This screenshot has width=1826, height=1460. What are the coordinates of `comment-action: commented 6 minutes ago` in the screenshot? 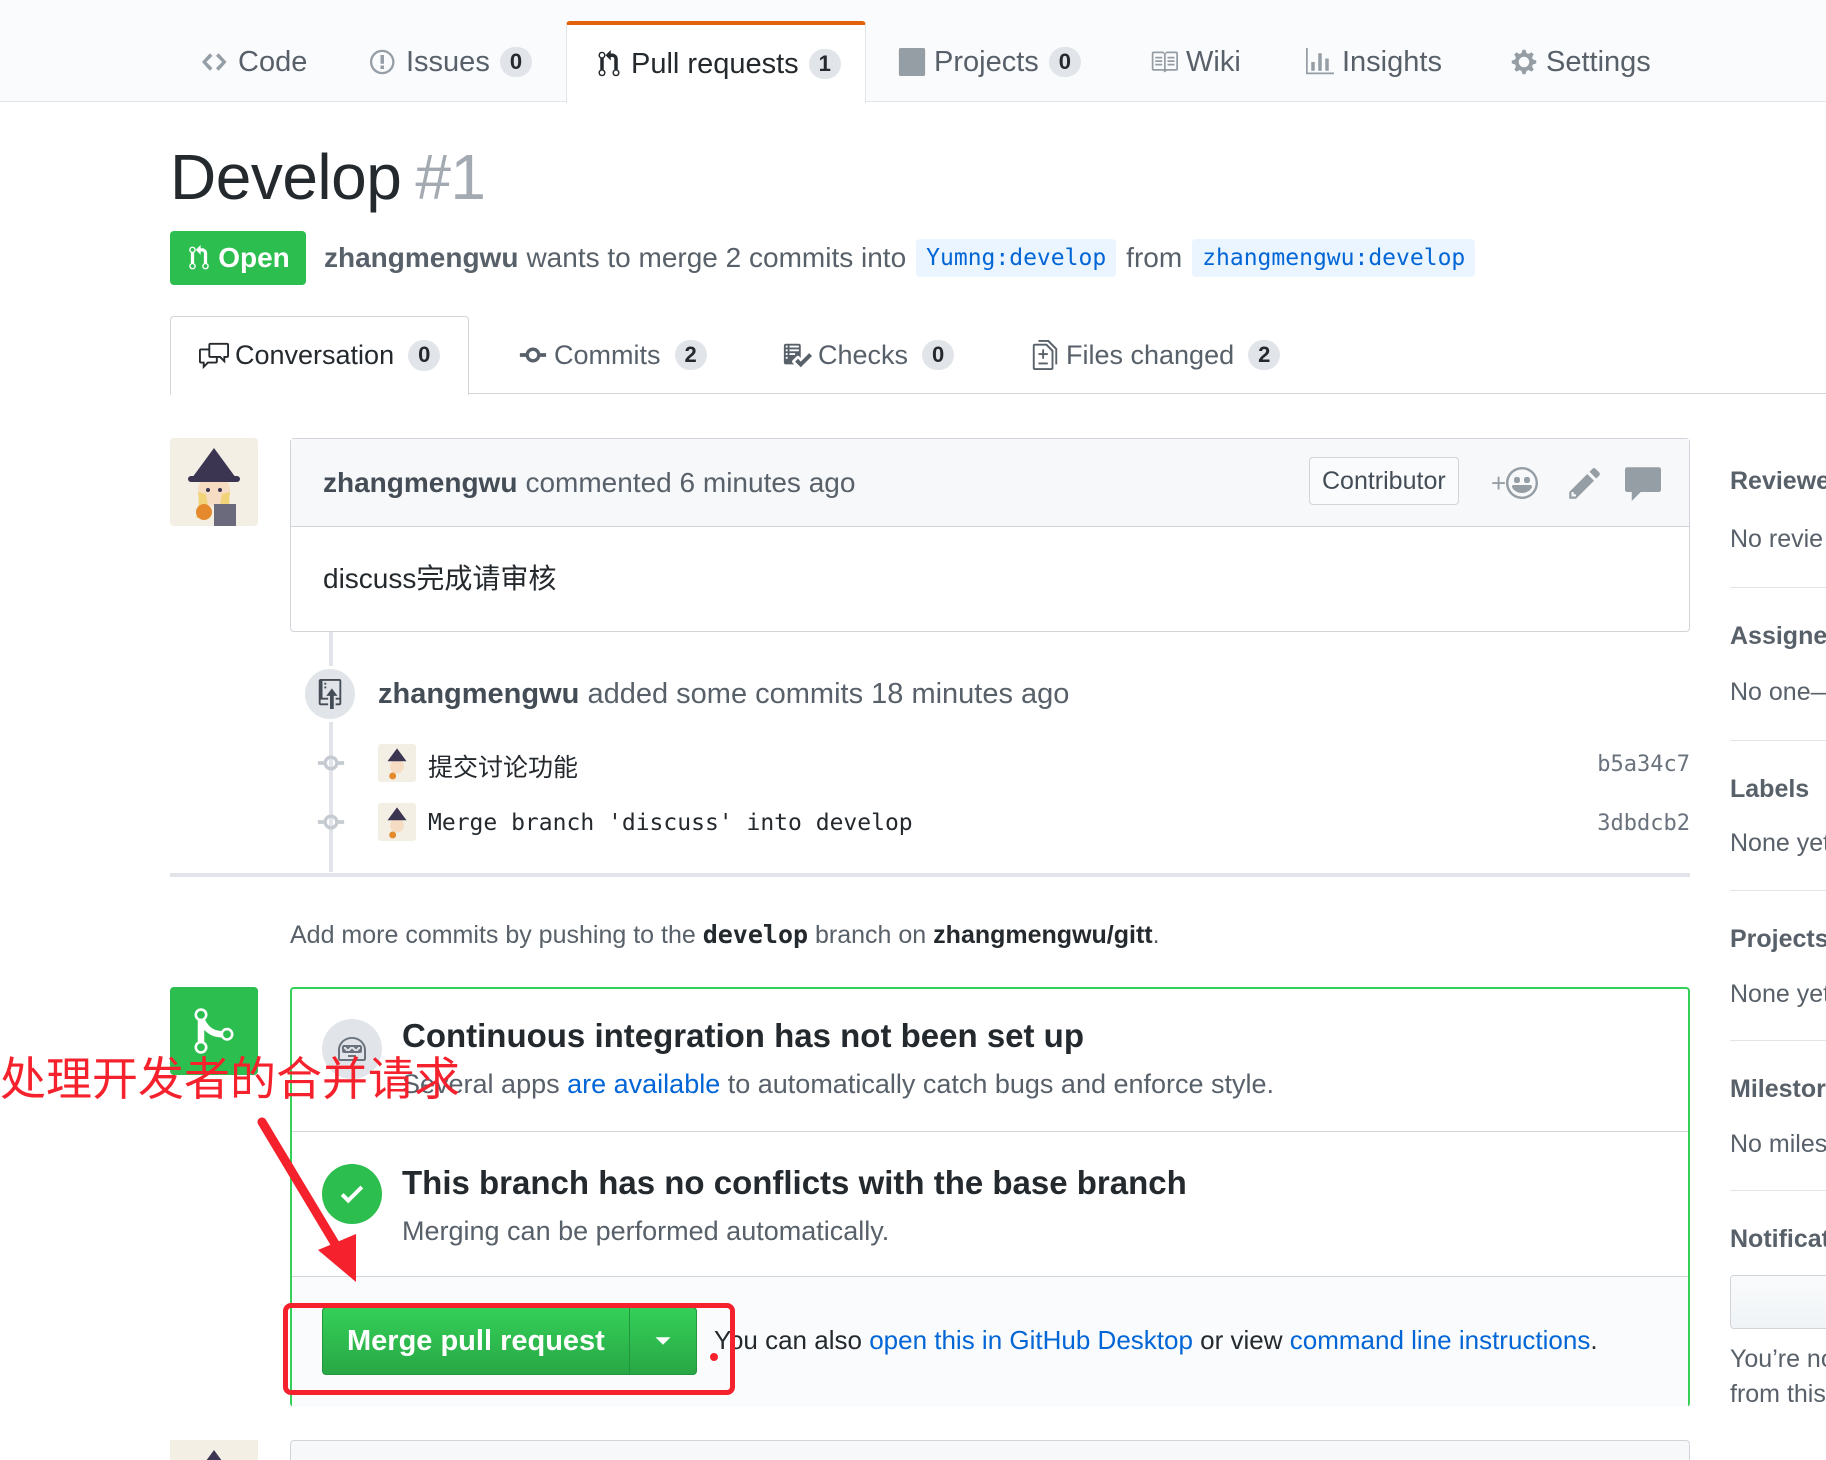 It's located at (690, 482).